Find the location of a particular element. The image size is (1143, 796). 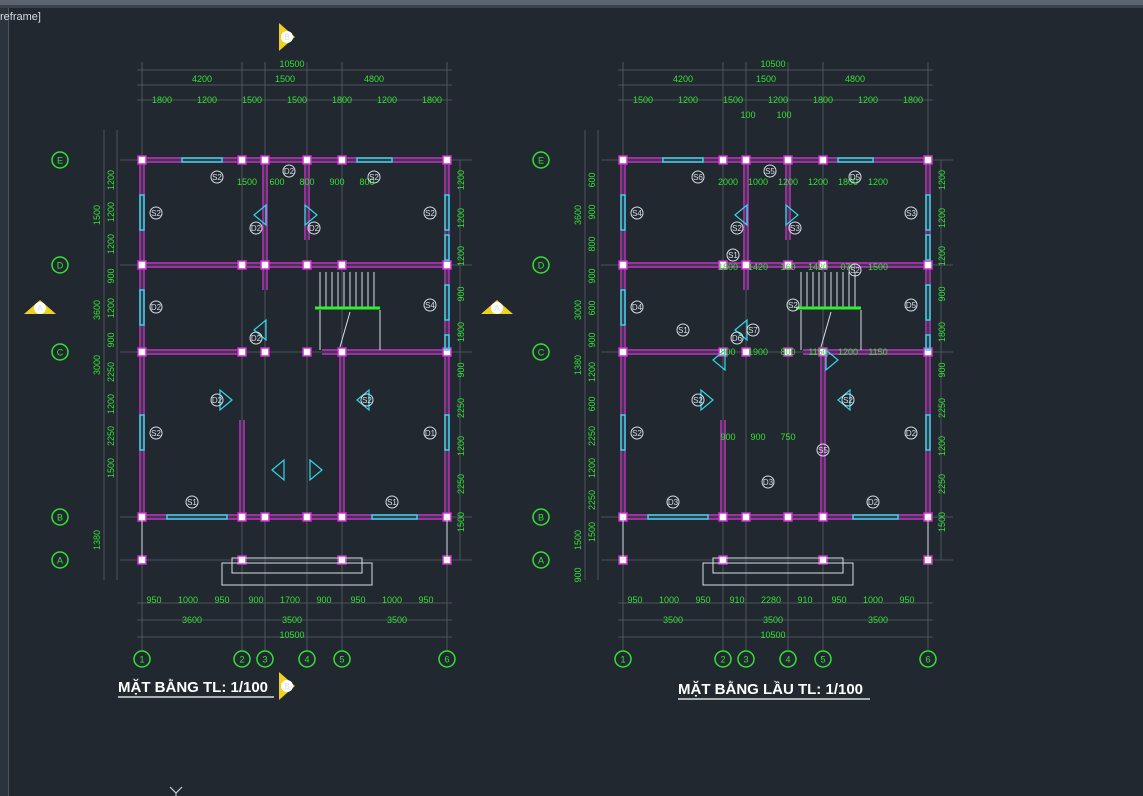

axis-label: 6 is located at coordinates (927, 660).